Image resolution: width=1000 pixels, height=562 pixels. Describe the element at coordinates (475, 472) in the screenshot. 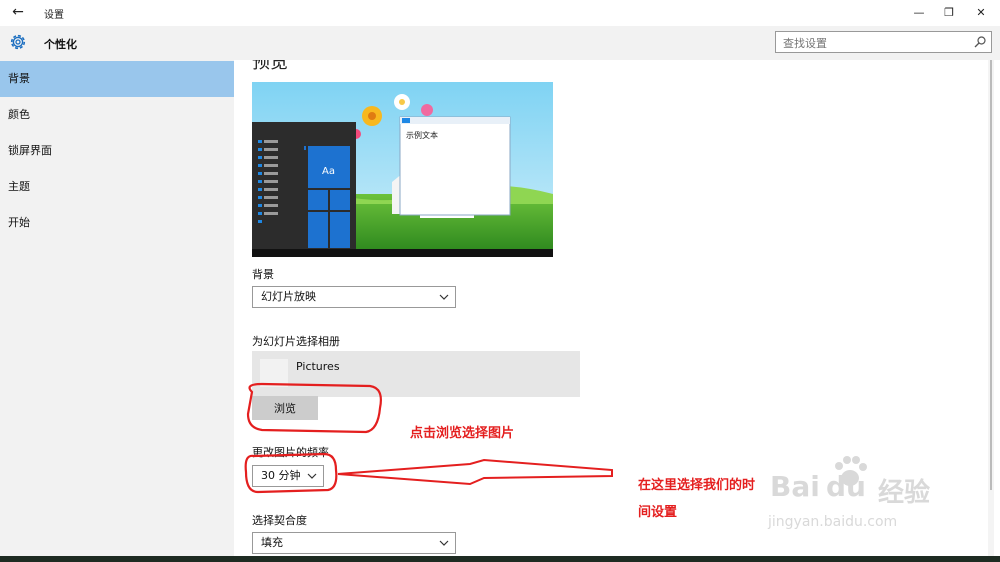

I see `annotation-arrow` at that location.